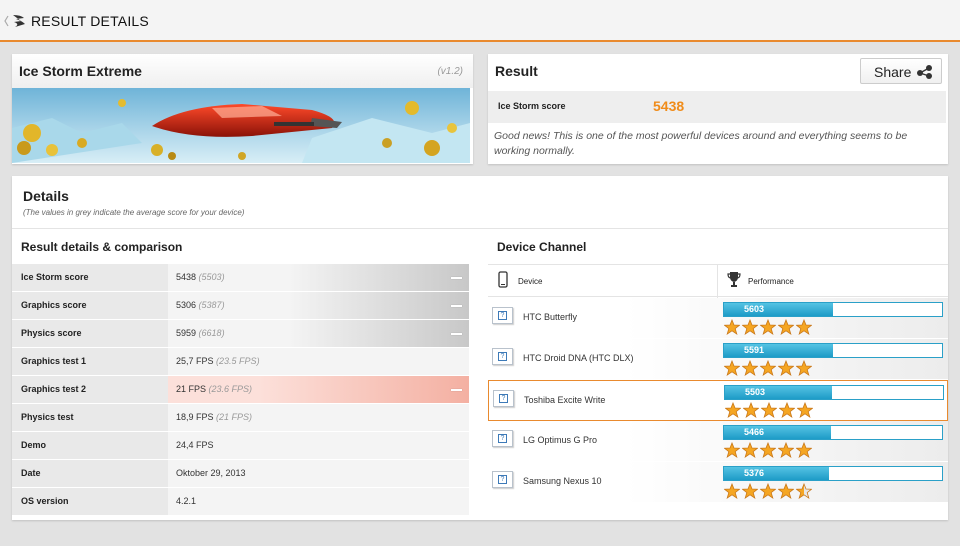 The width and height of the screenshot is (960, 546). I want to click on result-row-label-cell: Demo, so click(90, 445).